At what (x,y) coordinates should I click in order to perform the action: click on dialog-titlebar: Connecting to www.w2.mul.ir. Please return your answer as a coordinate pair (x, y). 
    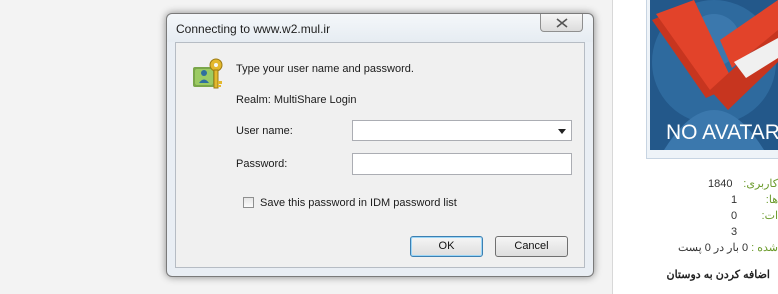
    Looking at the image, I should click on (380, 28).